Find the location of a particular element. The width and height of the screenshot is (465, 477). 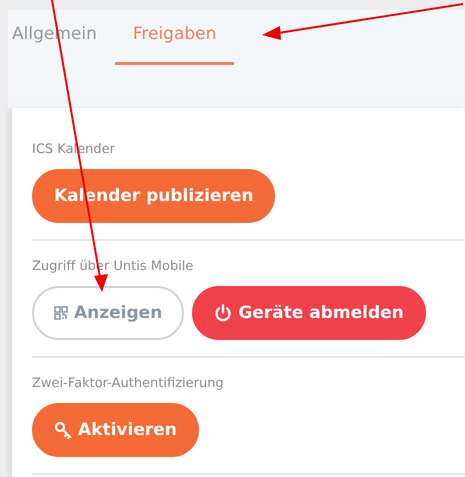

key-icon is located at coordinates (63, 430).